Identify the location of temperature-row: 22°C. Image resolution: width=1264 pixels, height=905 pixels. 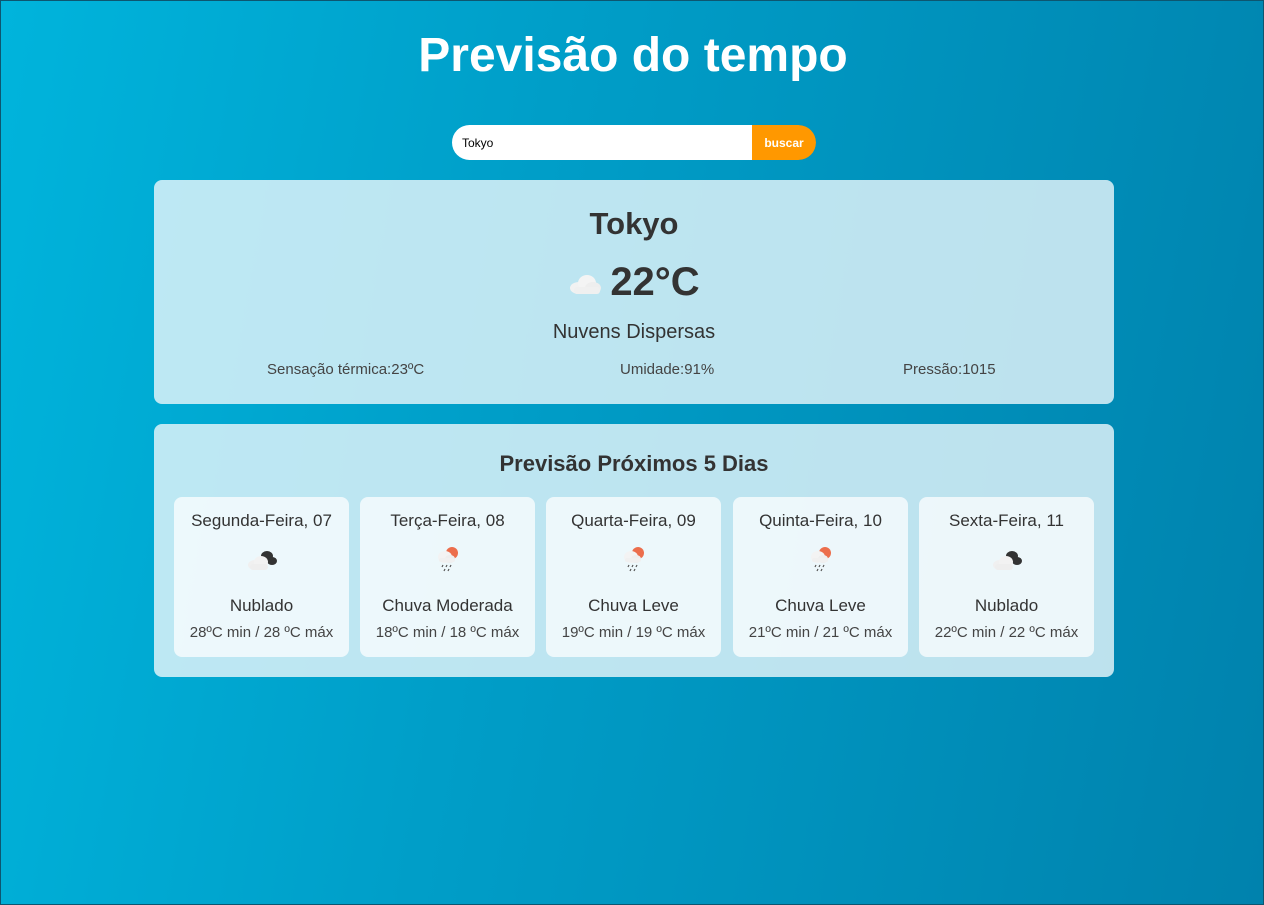
(634, 282).